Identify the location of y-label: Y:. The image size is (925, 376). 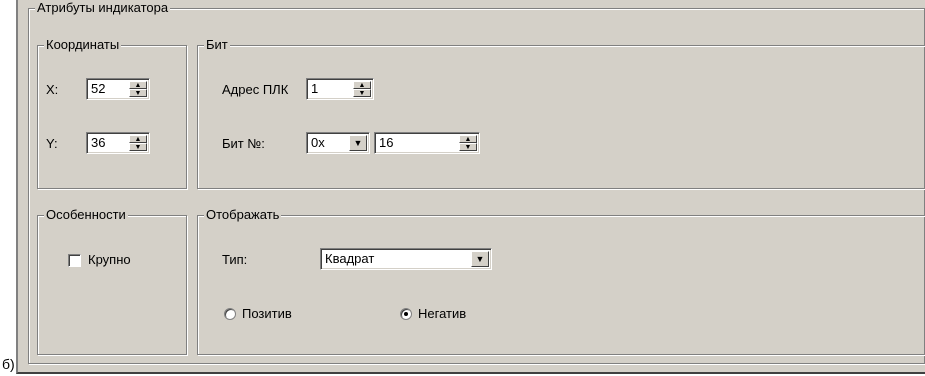
(52, 143).